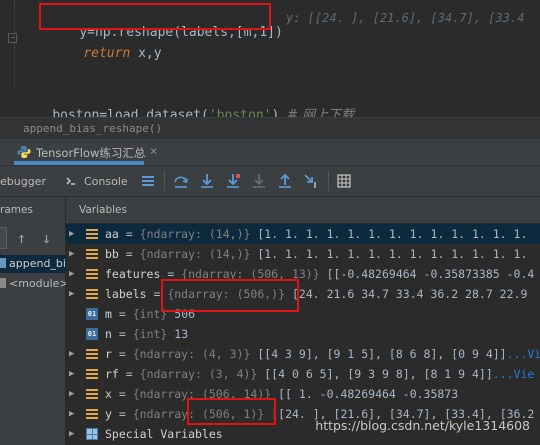  What do you see at coordinates (285, 181) in the screenshot?
I see `step-out-icon` at bounding box center [285, 181].